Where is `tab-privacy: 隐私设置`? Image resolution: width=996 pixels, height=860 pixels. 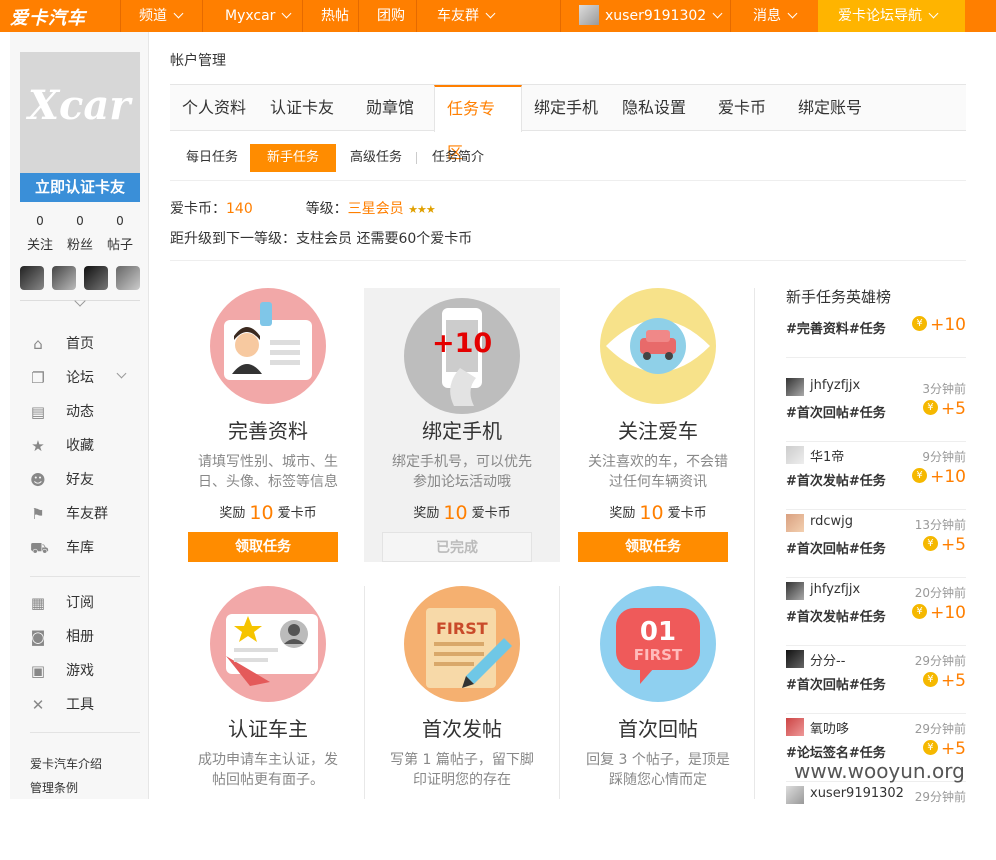
tab-privacy: 隐私设置 is located at coordinates (654, 108).